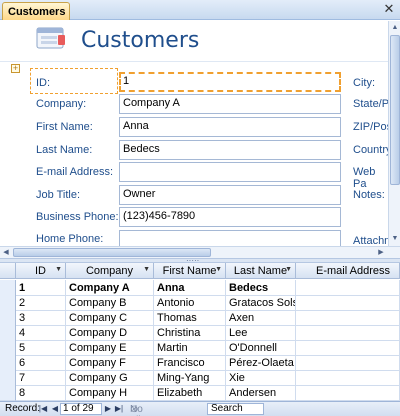 This screenshot has height=416, width=400. I want to click on column-header-email: E-mail Address, so click(348, 271).